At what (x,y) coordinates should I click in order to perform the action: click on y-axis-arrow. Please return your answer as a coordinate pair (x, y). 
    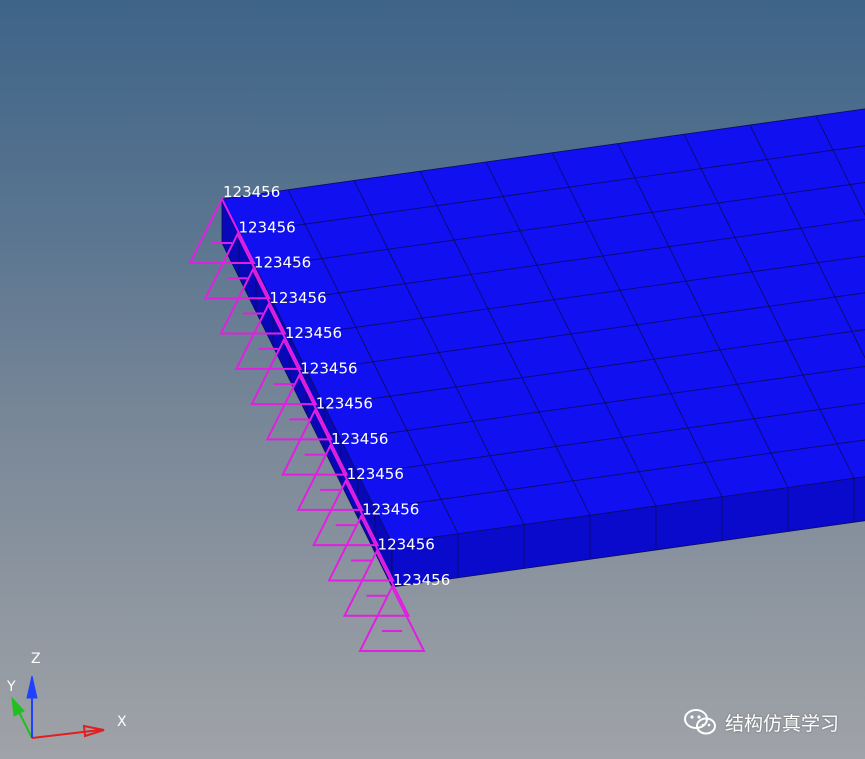
    Looking at the image, I should click on (18, 706).